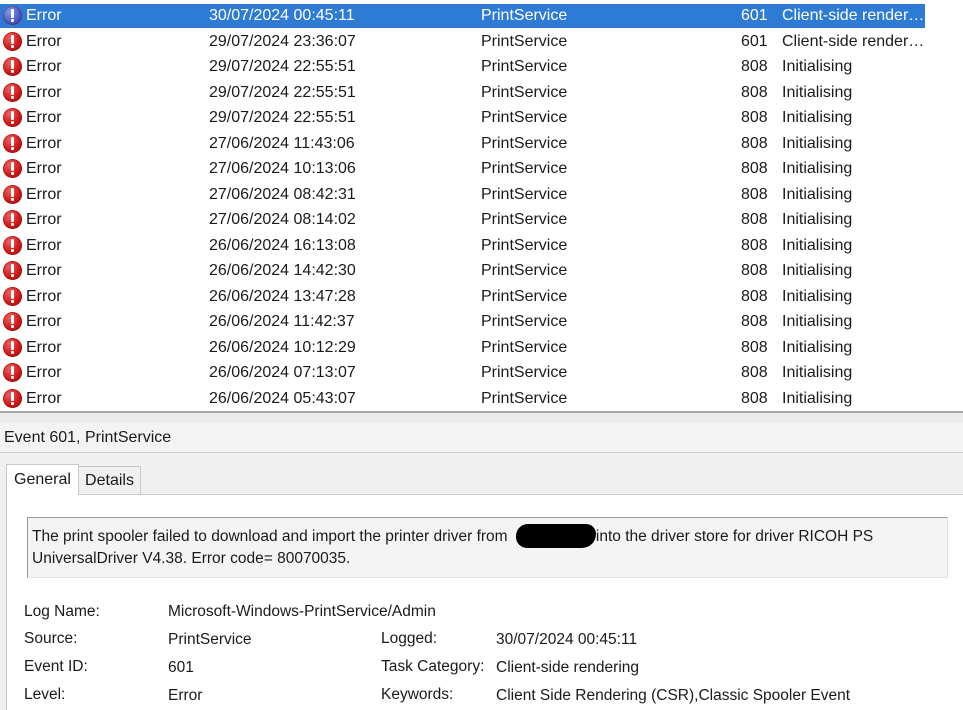 The height and width of the screenshot is (710, 963). Describe the element at coordinates (568, 667) in the screenshot. I see `task-category-value: Client-side rendering` at that location.